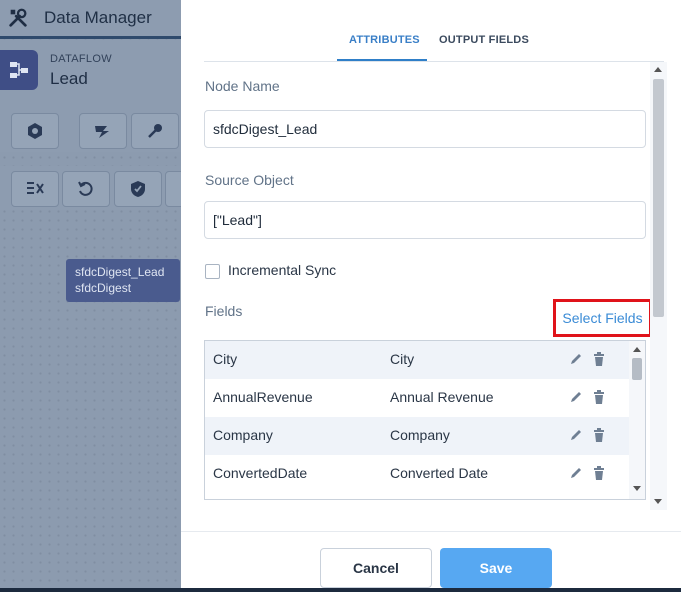 The image size is (681, 592). Describe the element at coordinates (18, 17) in the screenshot. I see `tools-icon` at that location.